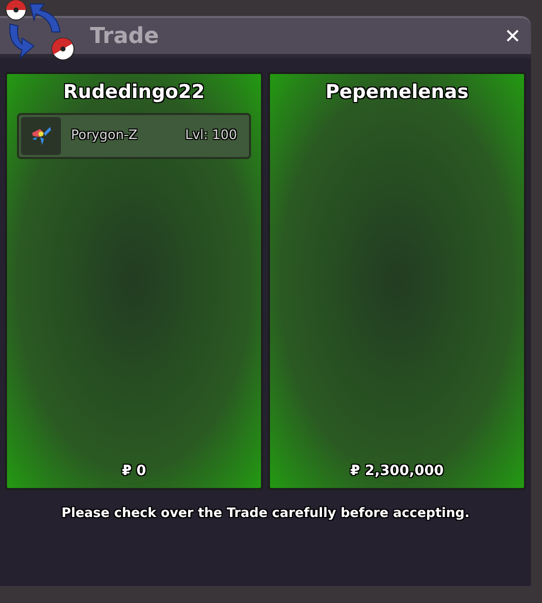 This screenshot has height=603, width=542. Describe the element at coordinates (265, 514) in the screenshot. I see `notice-text: Please check over the Trade carefully before accepting.` at that location.